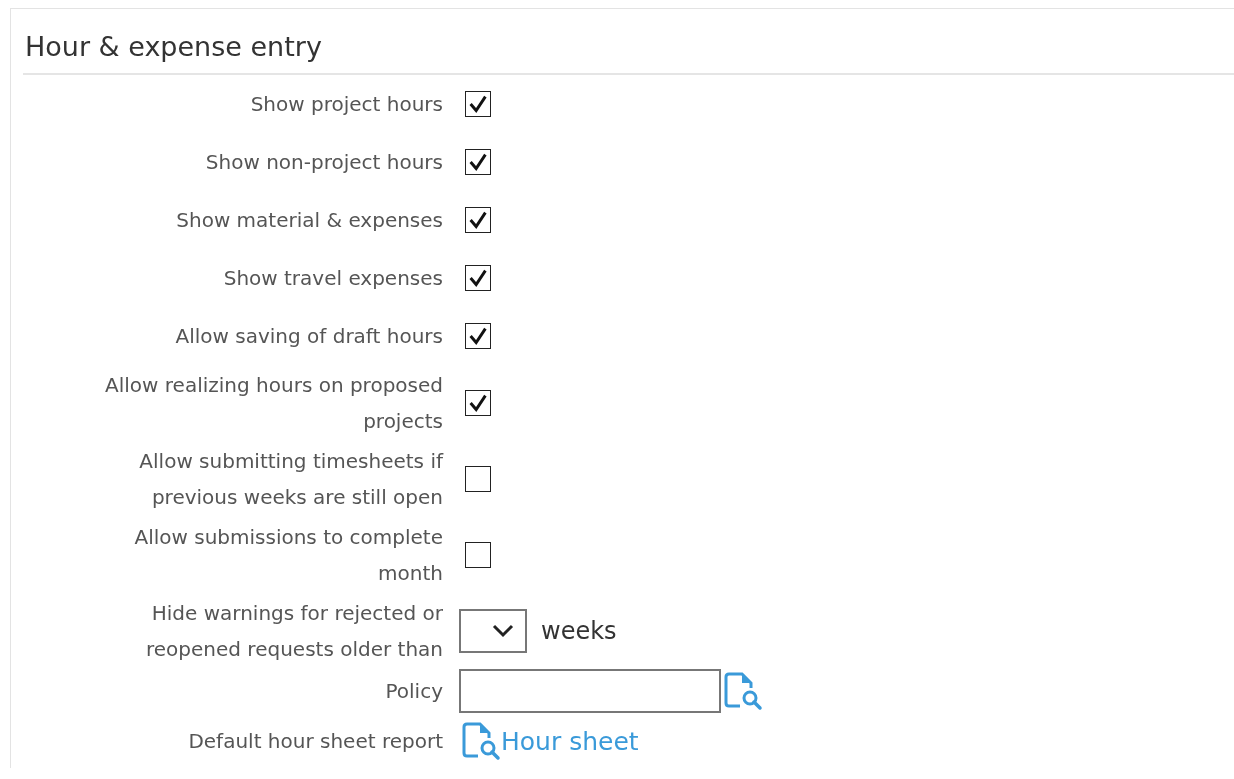 The height and width of the screenshot is (779, 1234). What do you see at coordinates (570, 741) in the screenshot?
I see `report-link: Hour sheet` at bounding box center [570, 741].